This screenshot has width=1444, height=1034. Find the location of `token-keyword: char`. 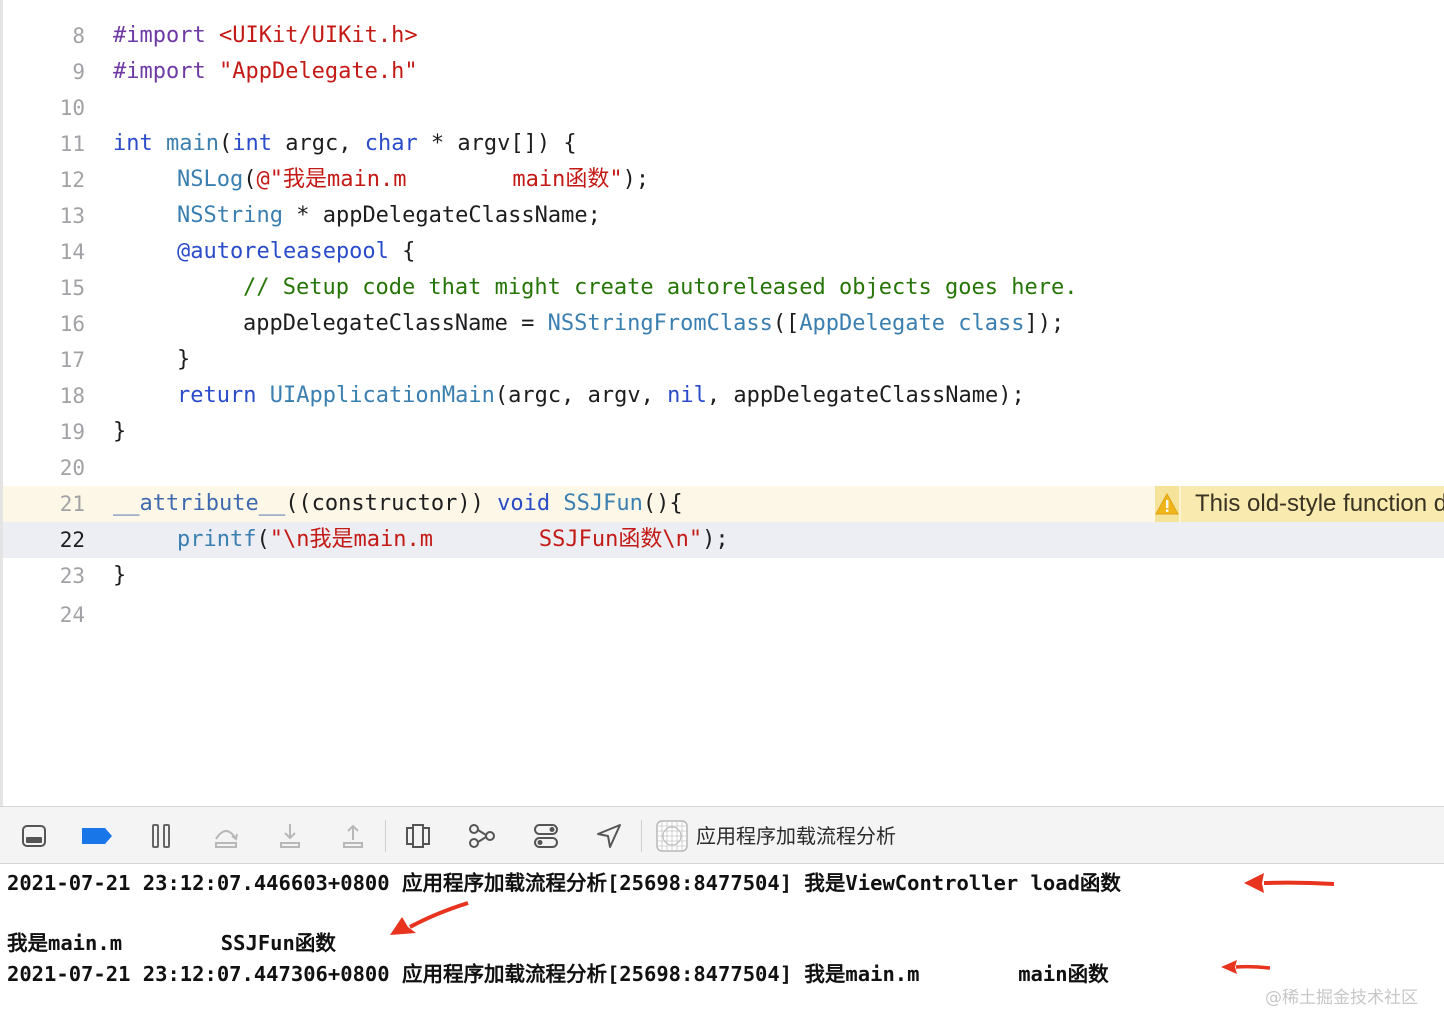

token-keyword: char is located at coordinates (391, 143).